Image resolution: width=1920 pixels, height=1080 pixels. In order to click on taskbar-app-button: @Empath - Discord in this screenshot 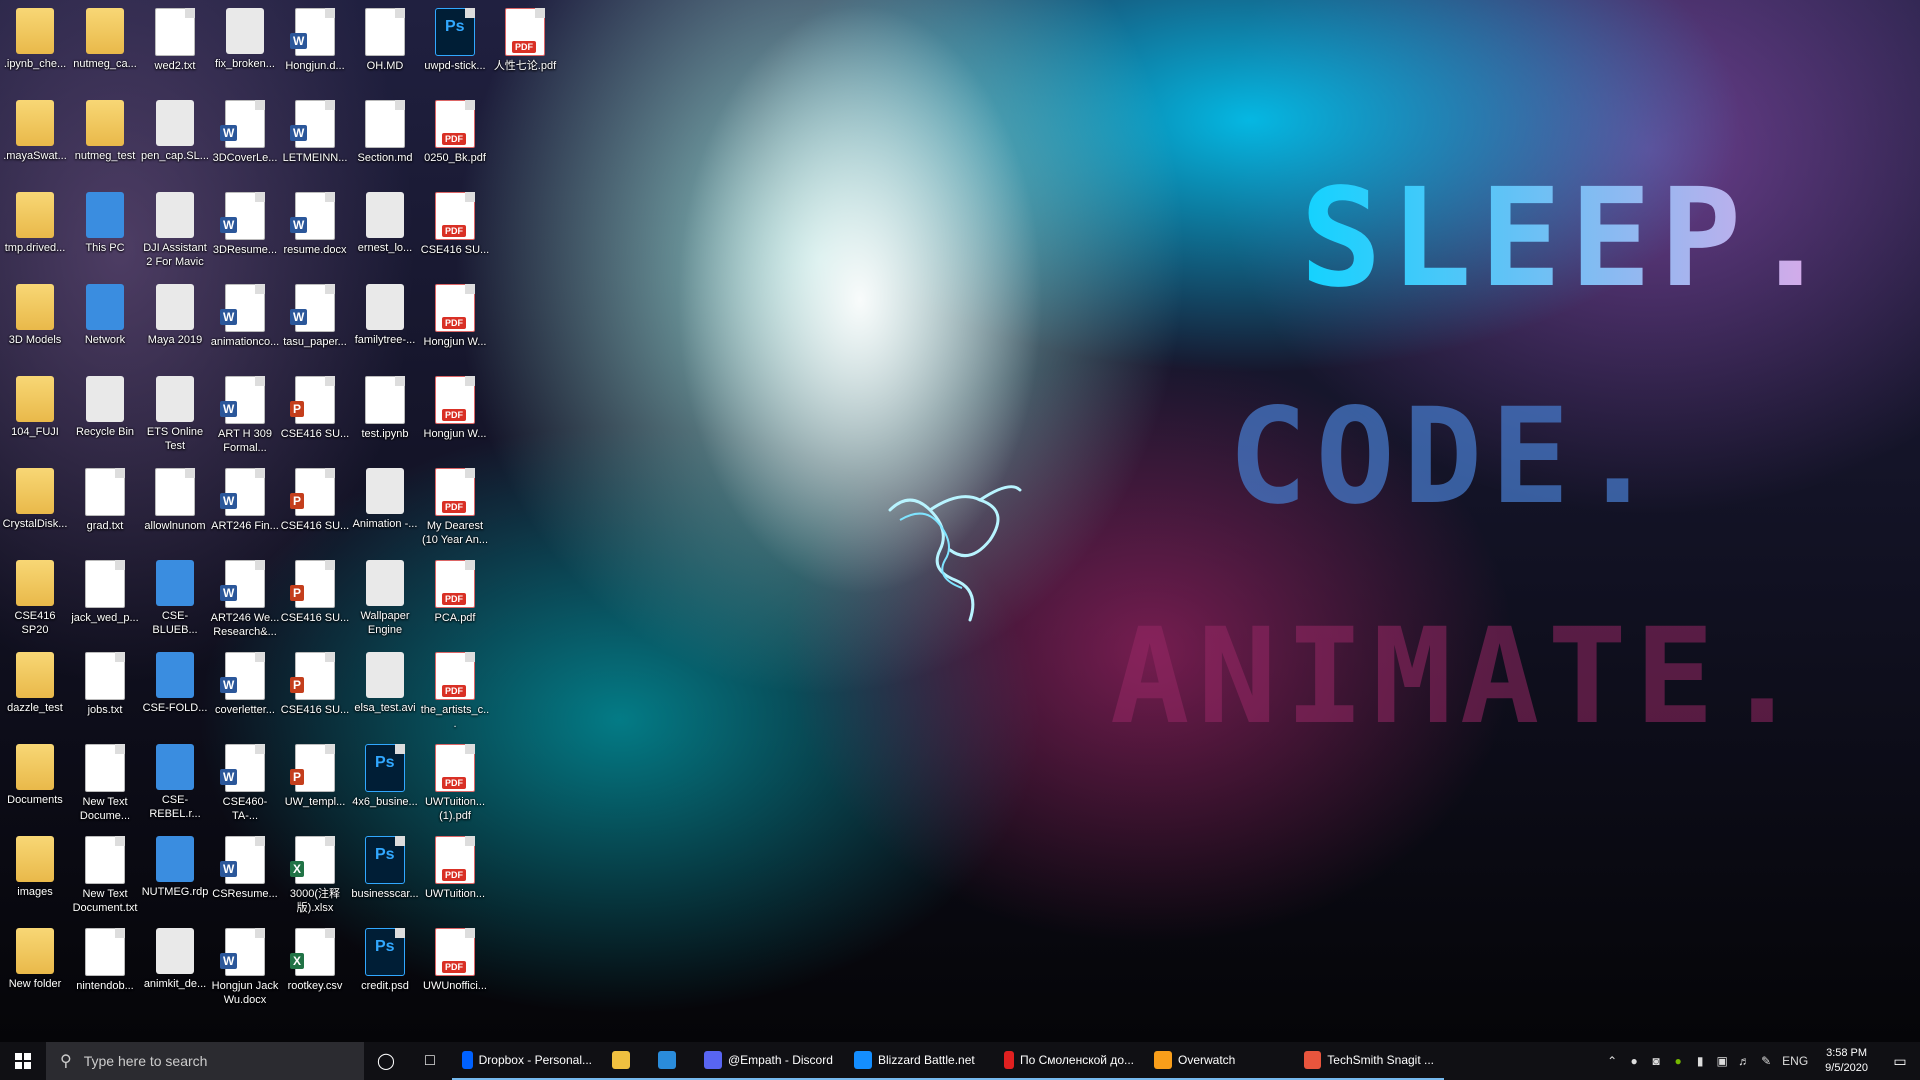, I will do `click(769, 1061)`.